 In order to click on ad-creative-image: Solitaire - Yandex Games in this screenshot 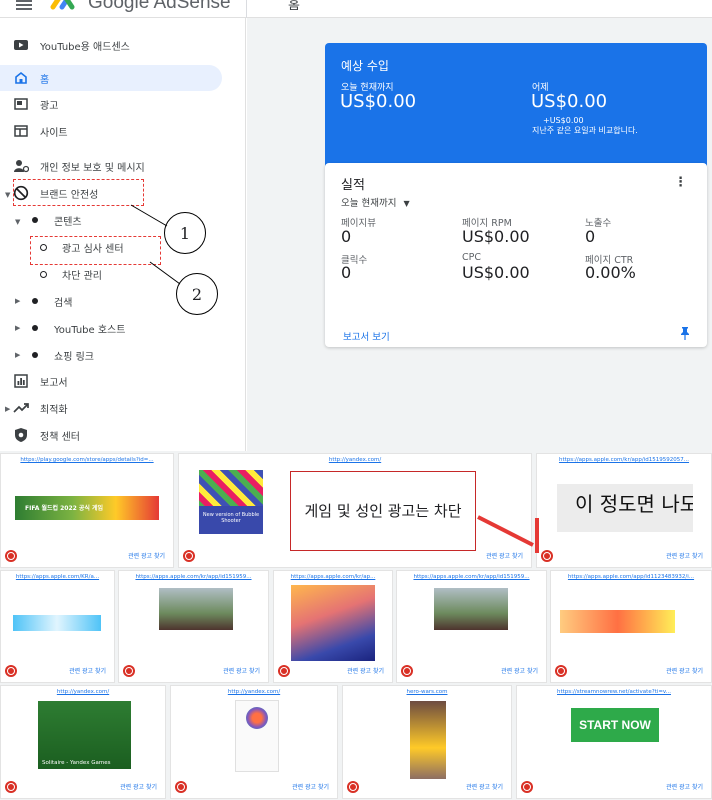, I will do `click(84, 735)`.